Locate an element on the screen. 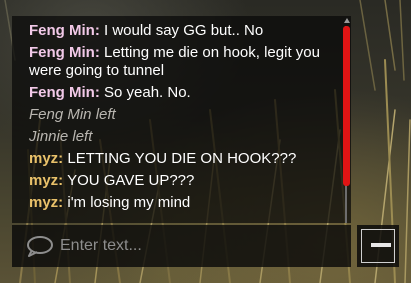 This screenshot has width=411, height=283. scroll-up-icon is located at coordinates (347, 20).